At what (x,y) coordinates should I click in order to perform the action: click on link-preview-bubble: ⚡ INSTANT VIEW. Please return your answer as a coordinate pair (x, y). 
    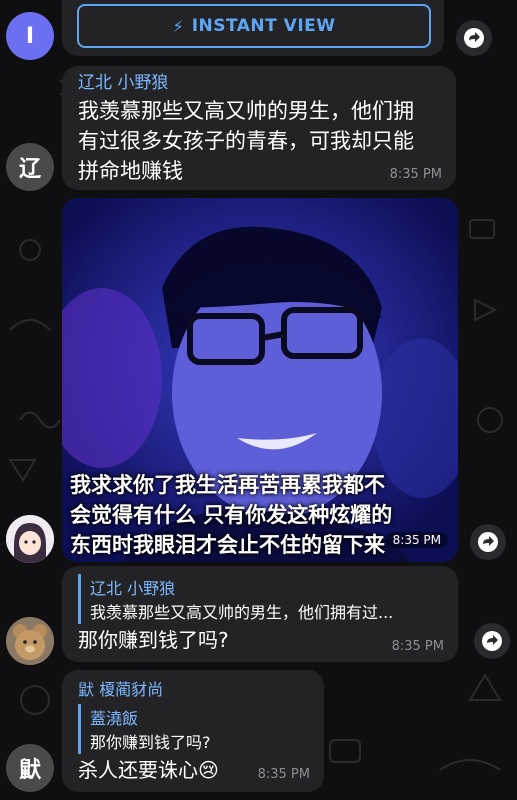
    Looking at the image, I should click on (253, 28).